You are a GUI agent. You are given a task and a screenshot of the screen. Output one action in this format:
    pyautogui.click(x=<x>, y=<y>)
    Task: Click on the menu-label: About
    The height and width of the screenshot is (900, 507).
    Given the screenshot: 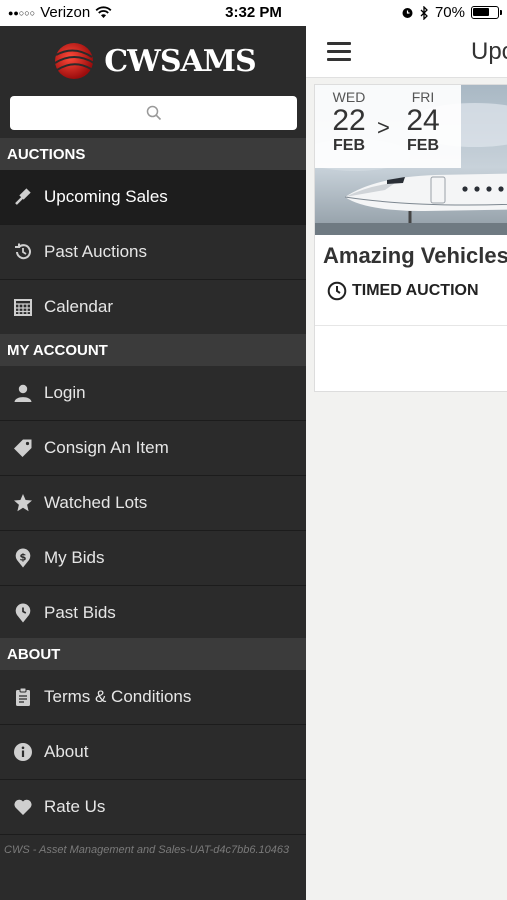 What is the action you would take?
    pyautogui.click(x=66, y=751)
    